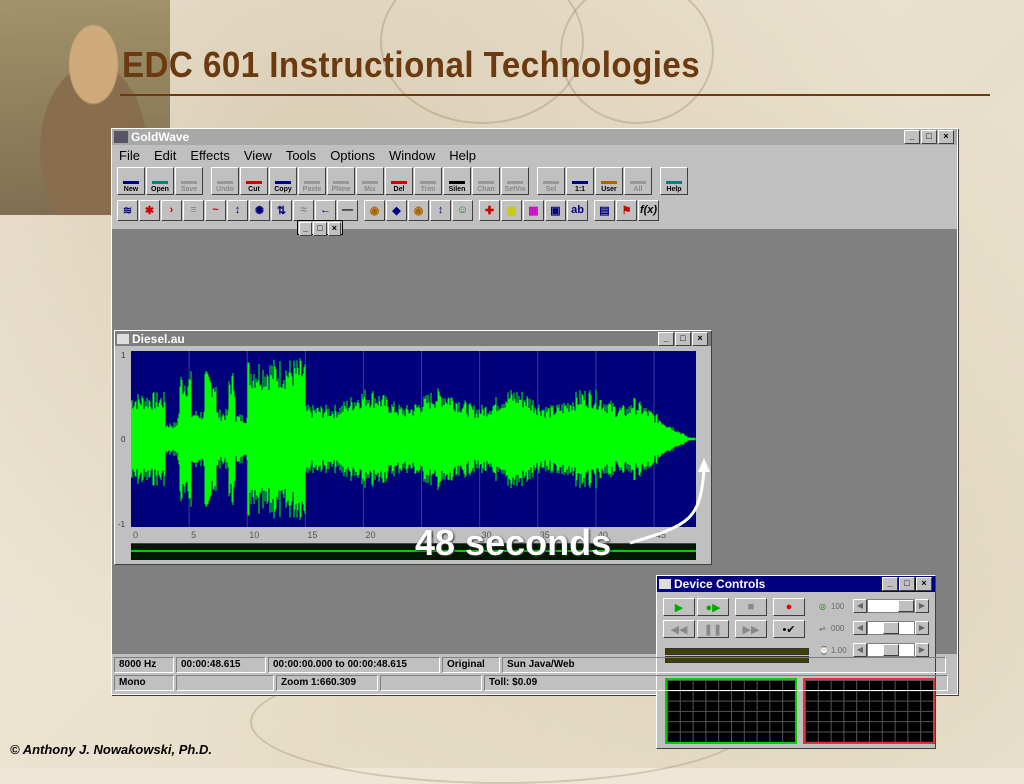 The image size is (1024, 784). Describe the element at coordinates (534, 137) in the screenshot. I see `app-titlebar: GoldWave _ □ ×` at that location.